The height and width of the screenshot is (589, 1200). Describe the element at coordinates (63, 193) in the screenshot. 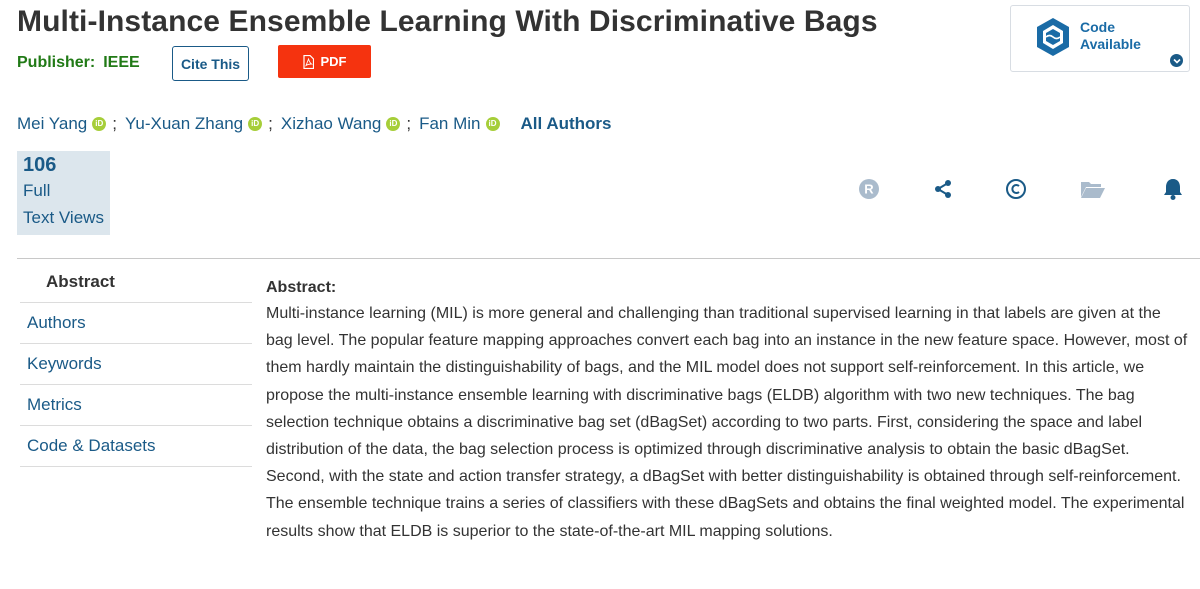

I see `full-text-views-metric: 106 Full Text Views` at that location.